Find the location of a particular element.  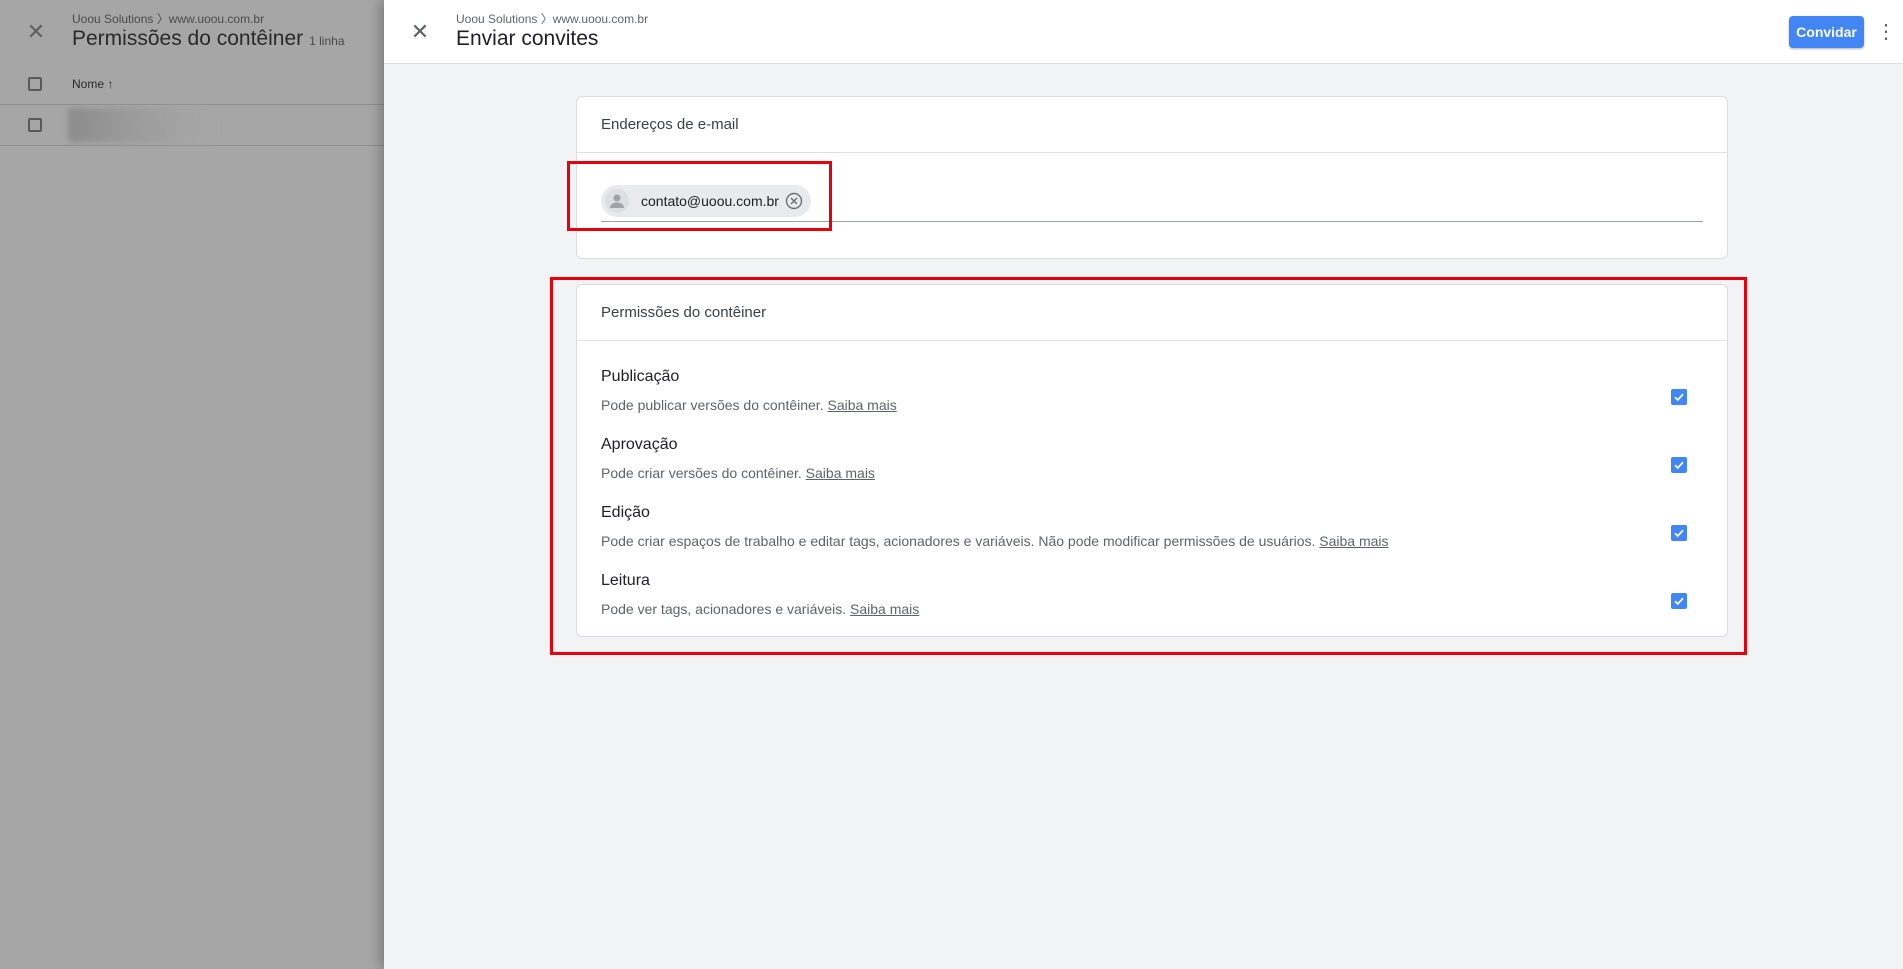

email-section-heading: Endereços de e-mail is located at coordinates (1152, 125).